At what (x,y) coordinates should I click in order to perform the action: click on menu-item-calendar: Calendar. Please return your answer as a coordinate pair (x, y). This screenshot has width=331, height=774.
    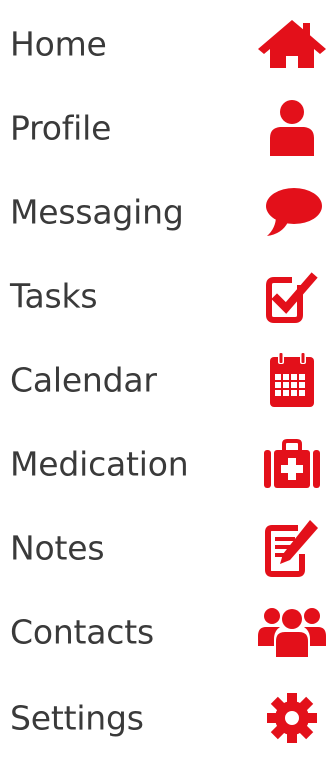
    Looking at the image, I should click on (165, 380).